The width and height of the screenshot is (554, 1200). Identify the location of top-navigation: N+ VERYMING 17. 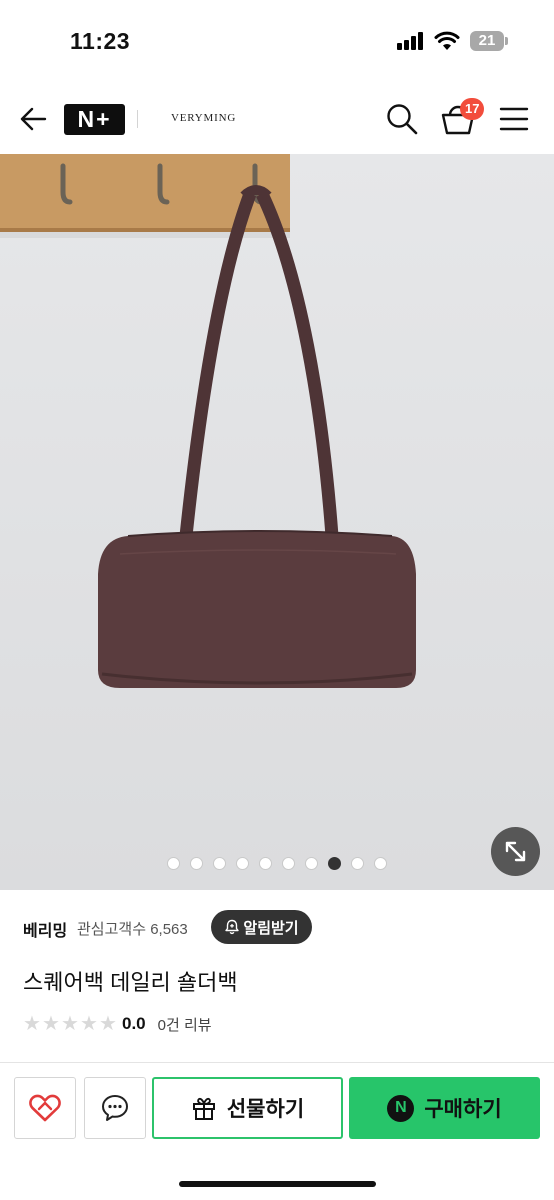
(277, 119).